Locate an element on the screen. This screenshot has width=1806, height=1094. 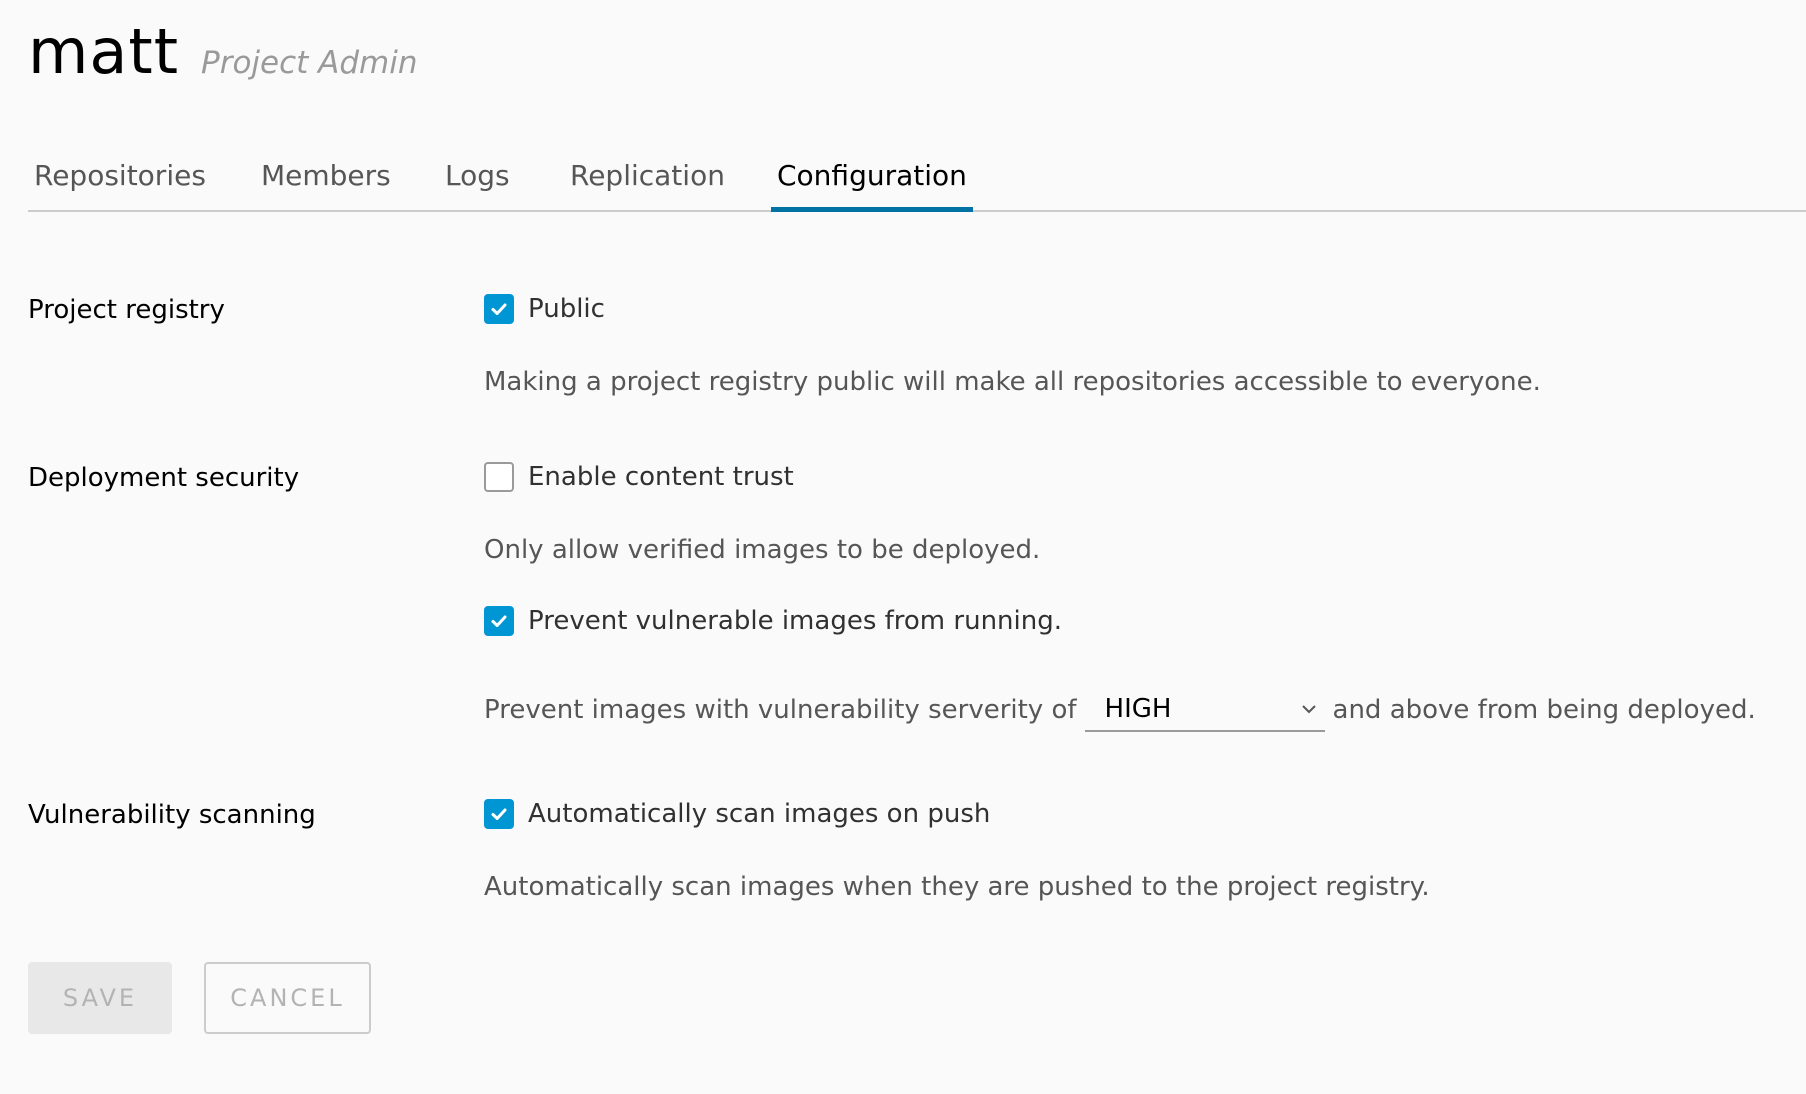
project-name: matt is located at coordinates (104, 51).